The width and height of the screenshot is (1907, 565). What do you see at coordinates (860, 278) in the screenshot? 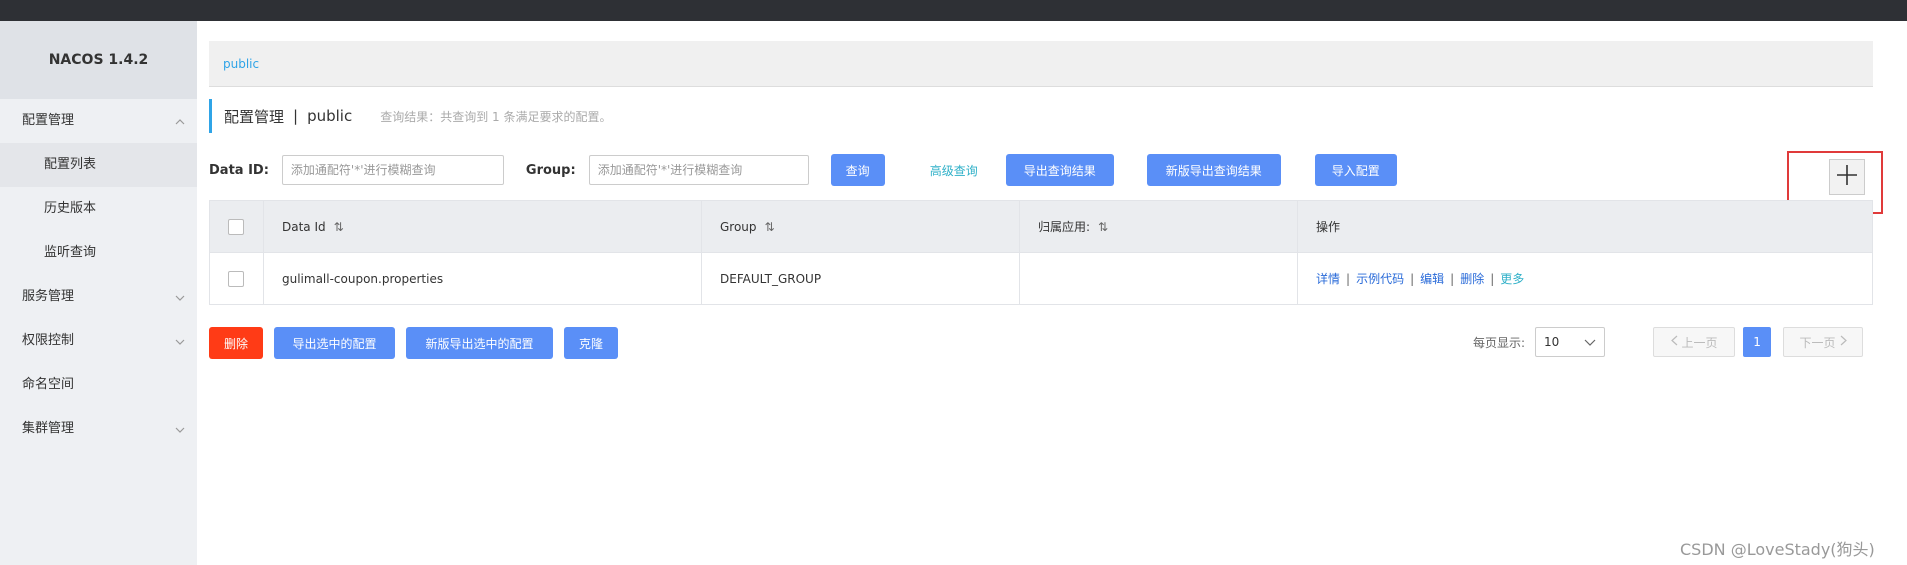
I see `group-cell: DEFAULT_GROUP` at bounding box center [860, 278].